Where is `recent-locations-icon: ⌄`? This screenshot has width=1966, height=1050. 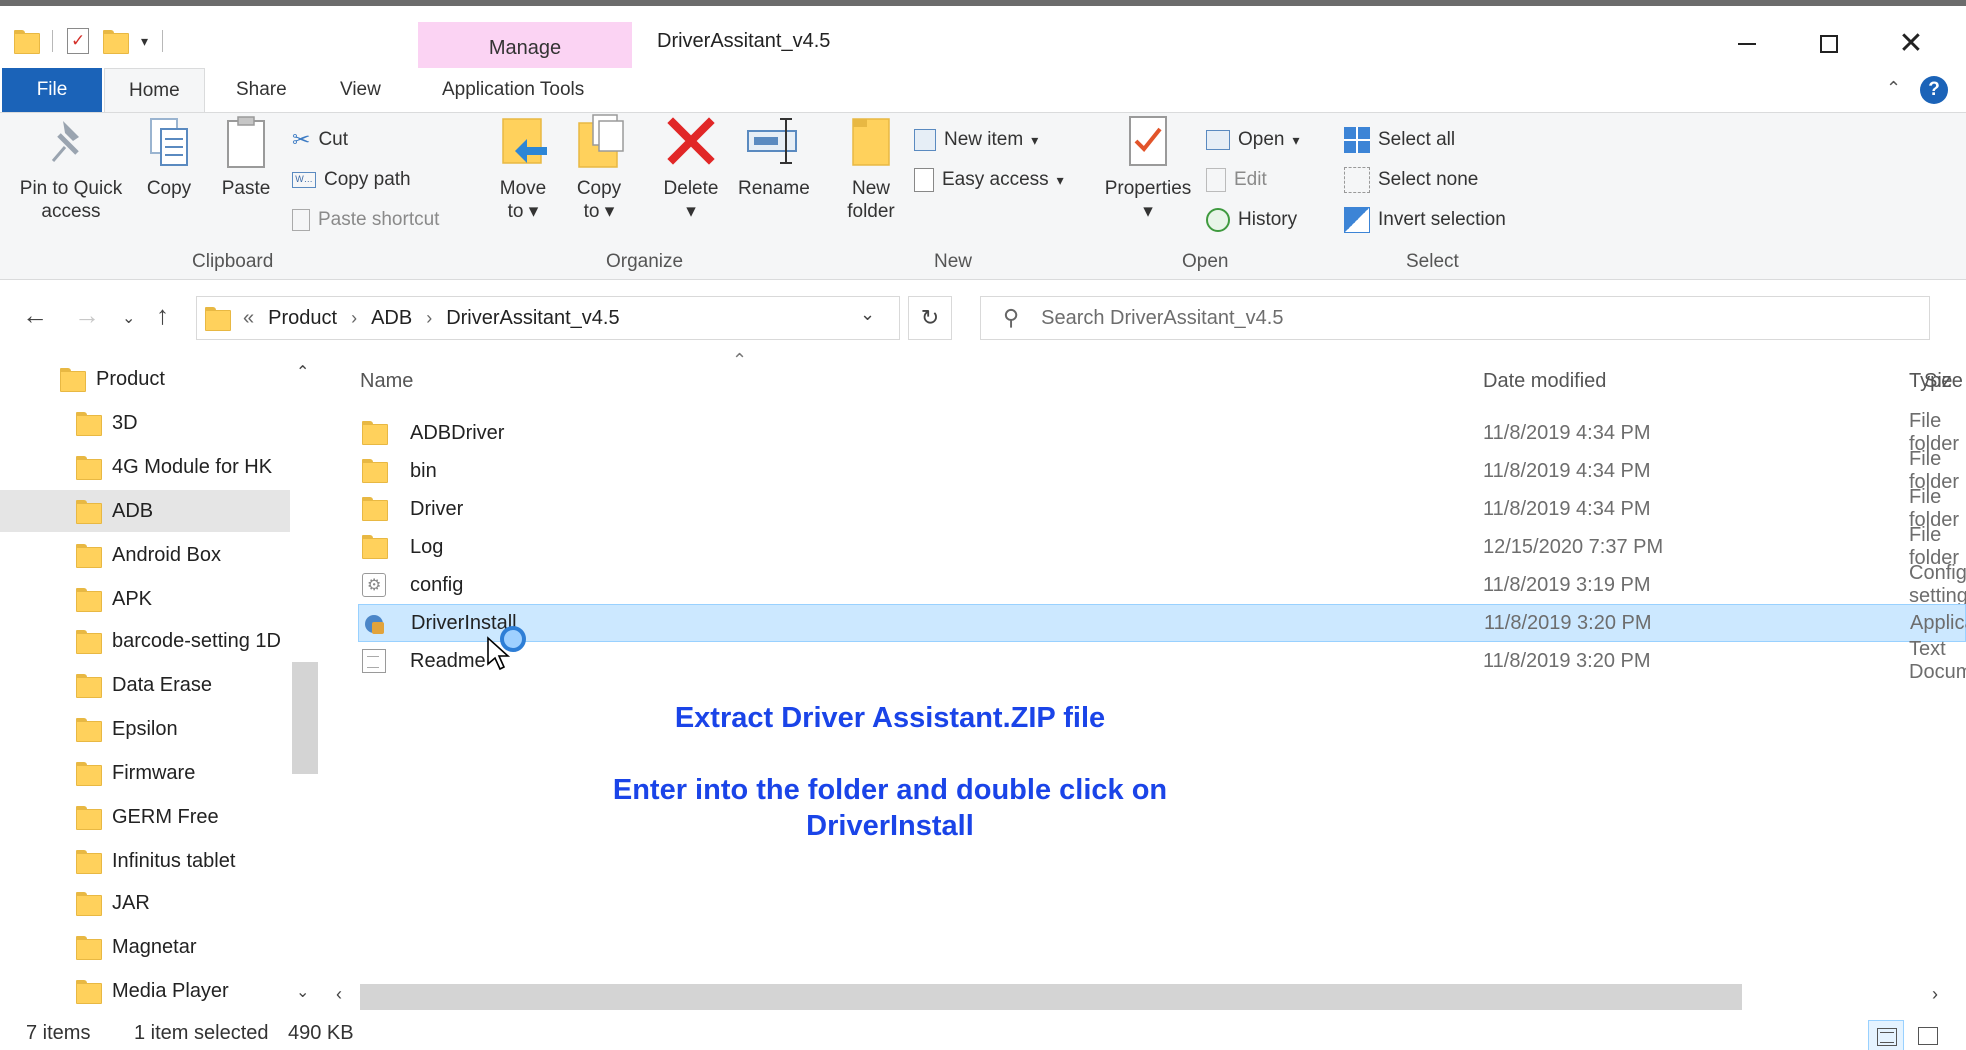 recent-locations-icon: ⌄ is located at coordinates (128, 318).